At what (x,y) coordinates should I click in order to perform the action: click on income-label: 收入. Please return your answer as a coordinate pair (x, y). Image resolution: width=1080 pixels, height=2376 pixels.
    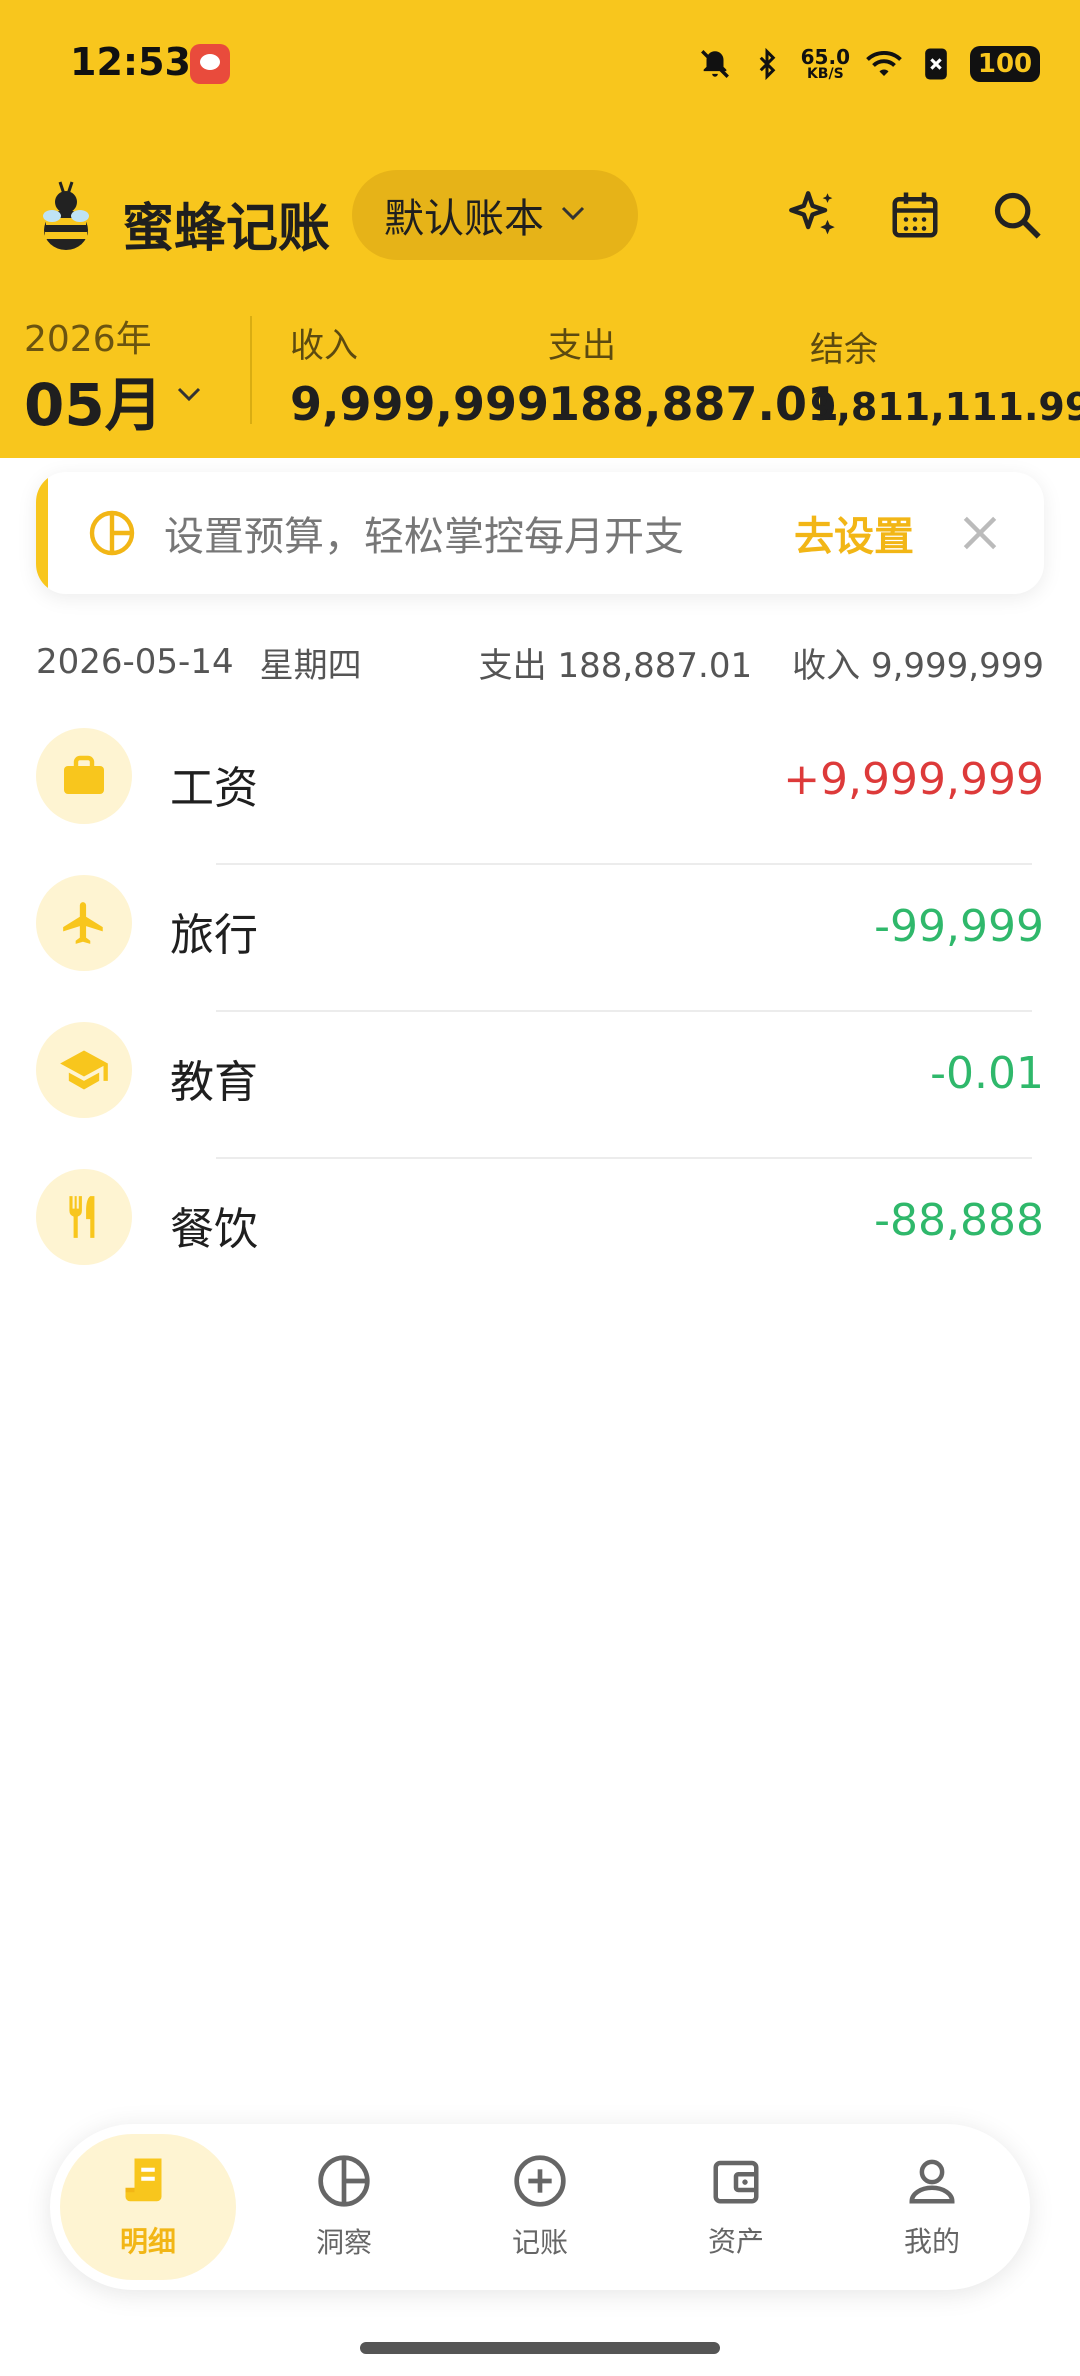
    Looking at the image, I should click on (324, 346).